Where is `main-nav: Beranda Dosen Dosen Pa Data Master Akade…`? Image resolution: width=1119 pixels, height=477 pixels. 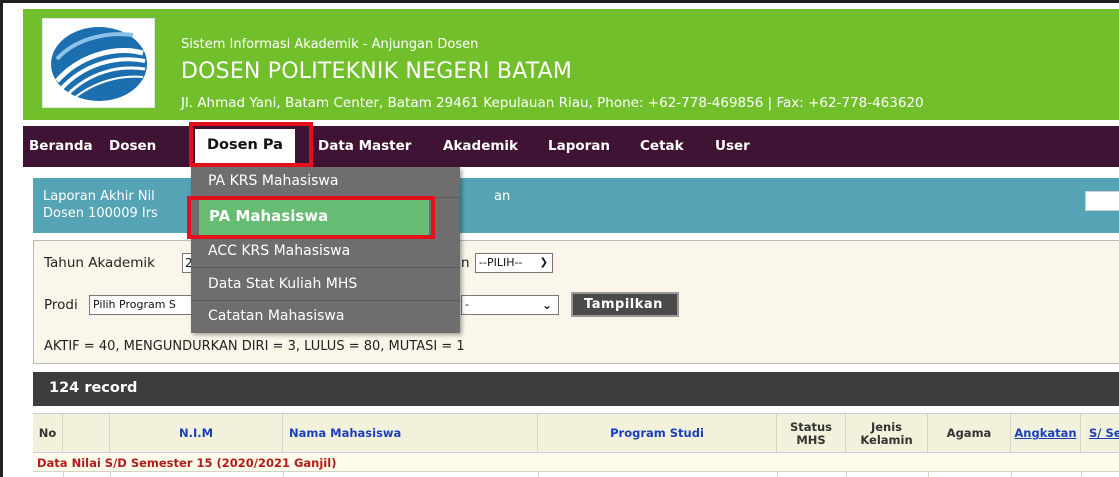 main-nav: Beranda Dosen Dosen Pa Data Master Akade… is located at coordinates (571, 146).